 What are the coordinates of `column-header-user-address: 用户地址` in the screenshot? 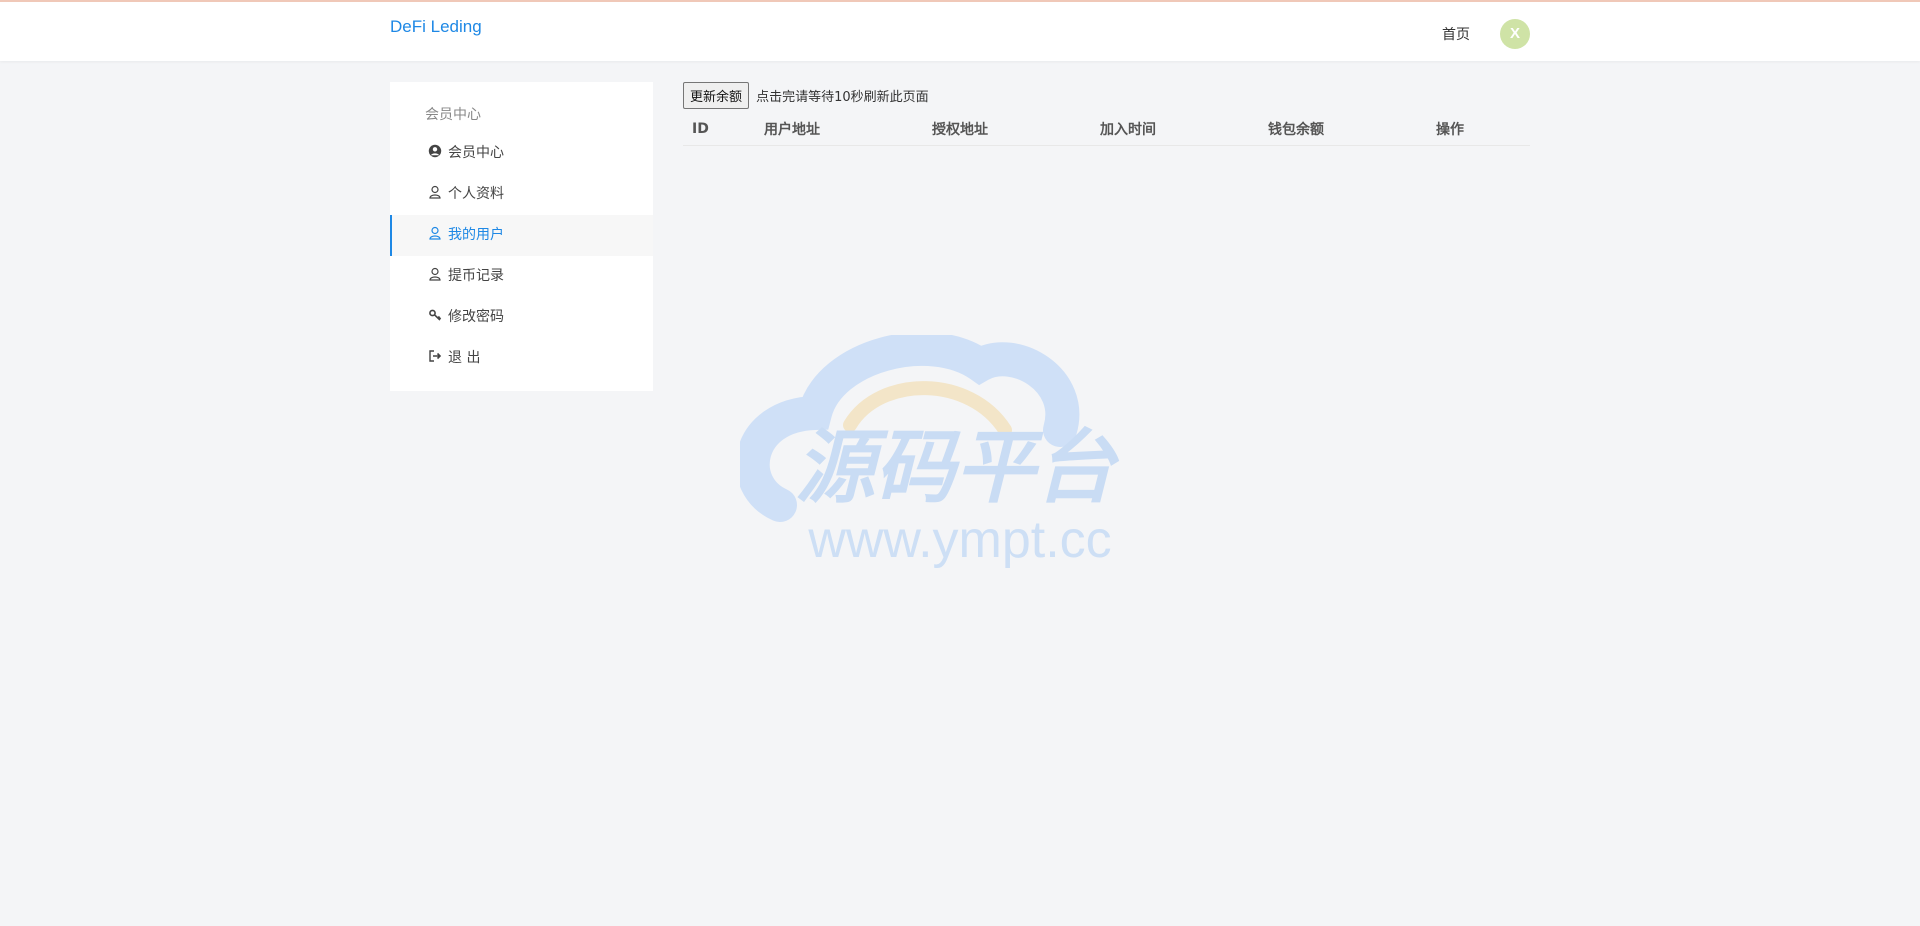 It's located at (839, 129).